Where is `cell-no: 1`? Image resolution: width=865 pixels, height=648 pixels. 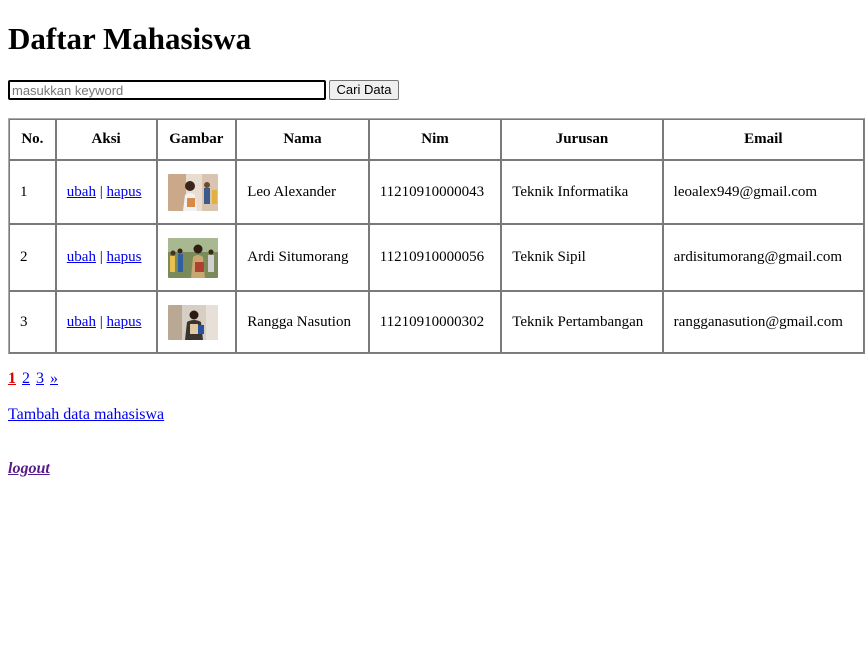
cell-no: 1 is located at coordinates (32, 192).